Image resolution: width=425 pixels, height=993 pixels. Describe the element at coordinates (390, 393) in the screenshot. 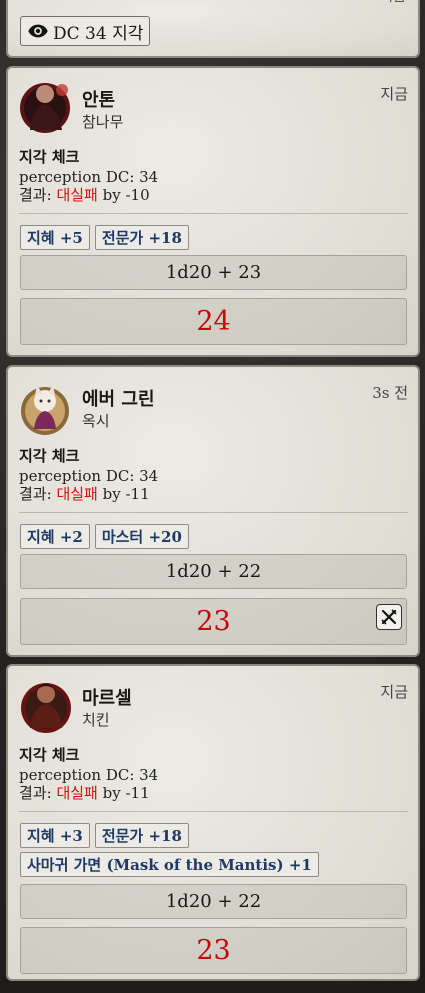

I see `message-timestamp: 3s 전` at that location.